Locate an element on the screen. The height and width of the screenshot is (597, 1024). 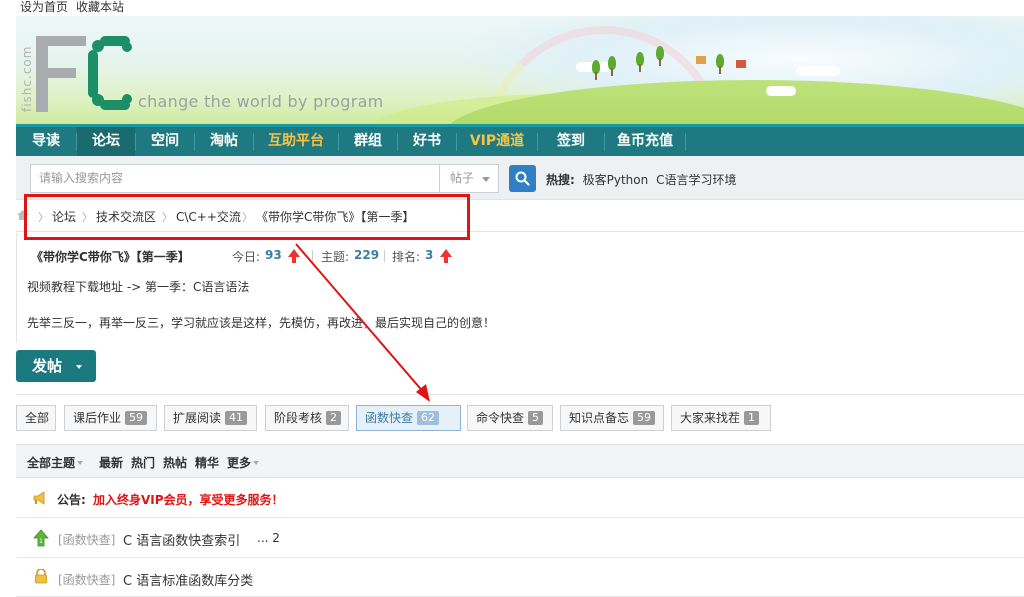
svg-text: 1 is located at coordinates (41, 541).